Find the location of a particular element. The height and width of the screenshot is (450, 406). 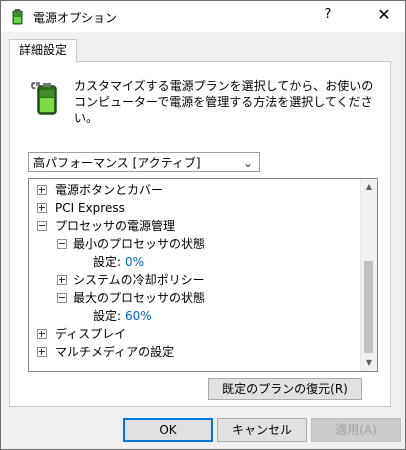

scroll-down-icon: ▼ is located at coordinates (369, 363).